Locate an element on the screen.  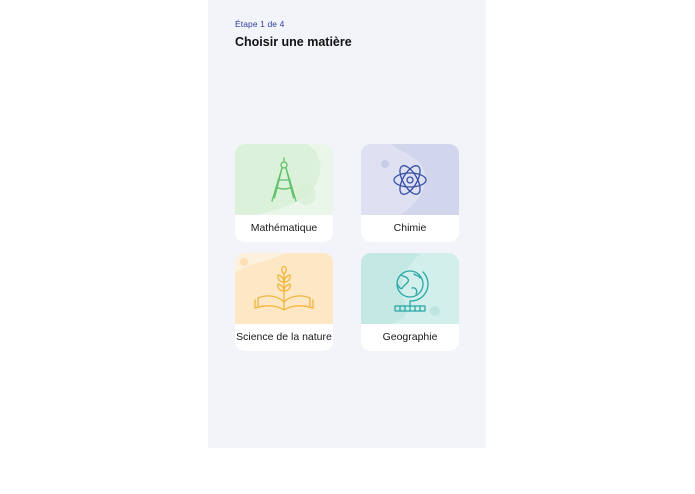
globe-icon is located at coordinates (411, 291).